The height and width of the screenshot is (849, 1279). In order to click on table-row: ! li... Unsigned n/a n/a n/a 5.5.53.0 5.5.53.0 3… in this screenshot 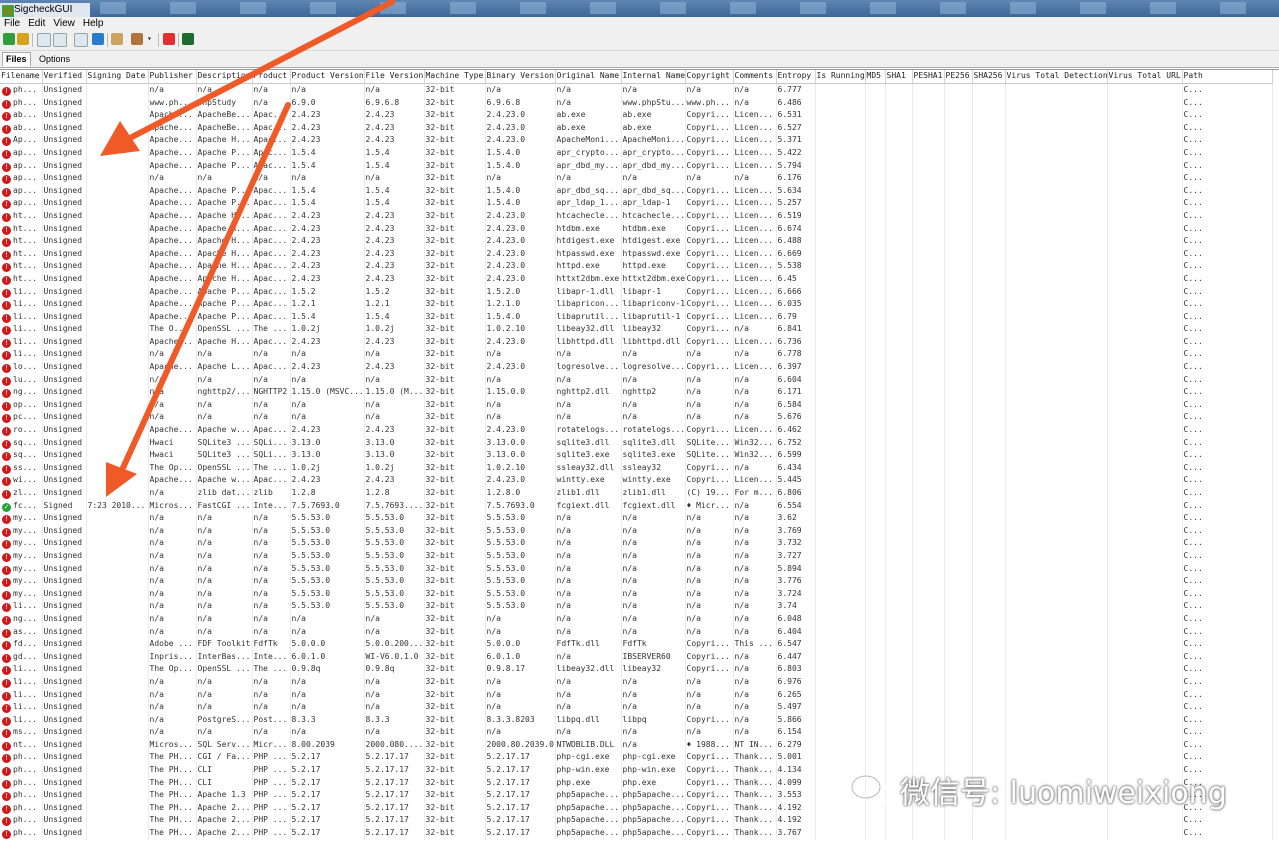, I will do `click(636, 606)`.